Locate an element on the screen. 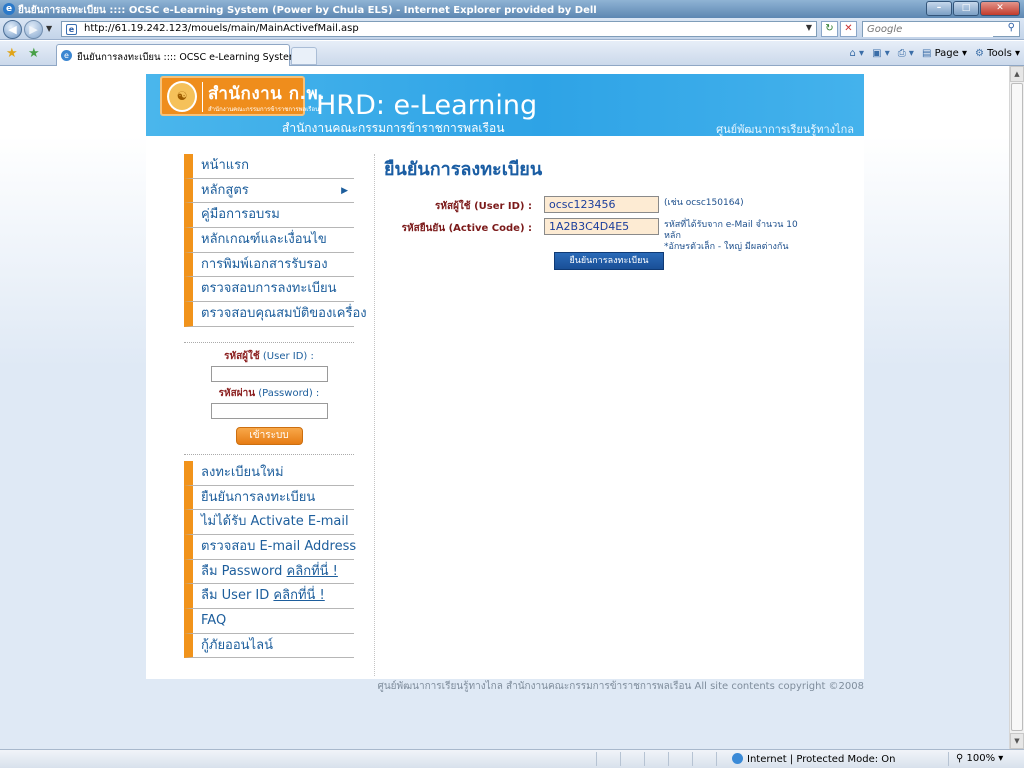 The height and width of the screenshot is (768, 1024). menu-item-confirm-registration: ยืนยันการลงทะเบียน is located at coordinates (269, 498).